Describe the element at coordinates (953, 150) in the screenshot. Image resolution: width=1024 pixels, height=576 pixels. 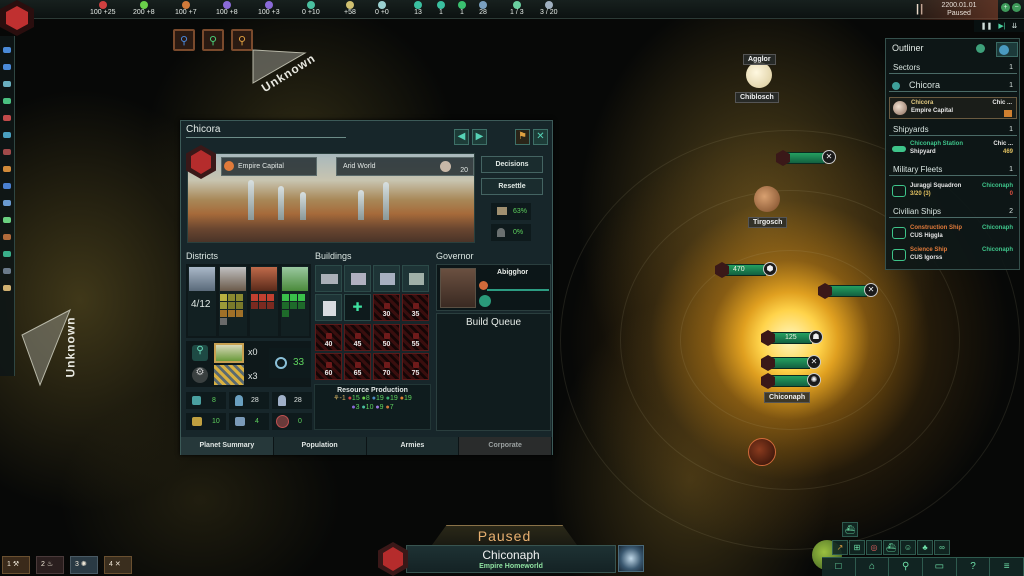
I see `outliner-shipyard: Chiconaph Station Shipyard Chic ... 469` at that location.